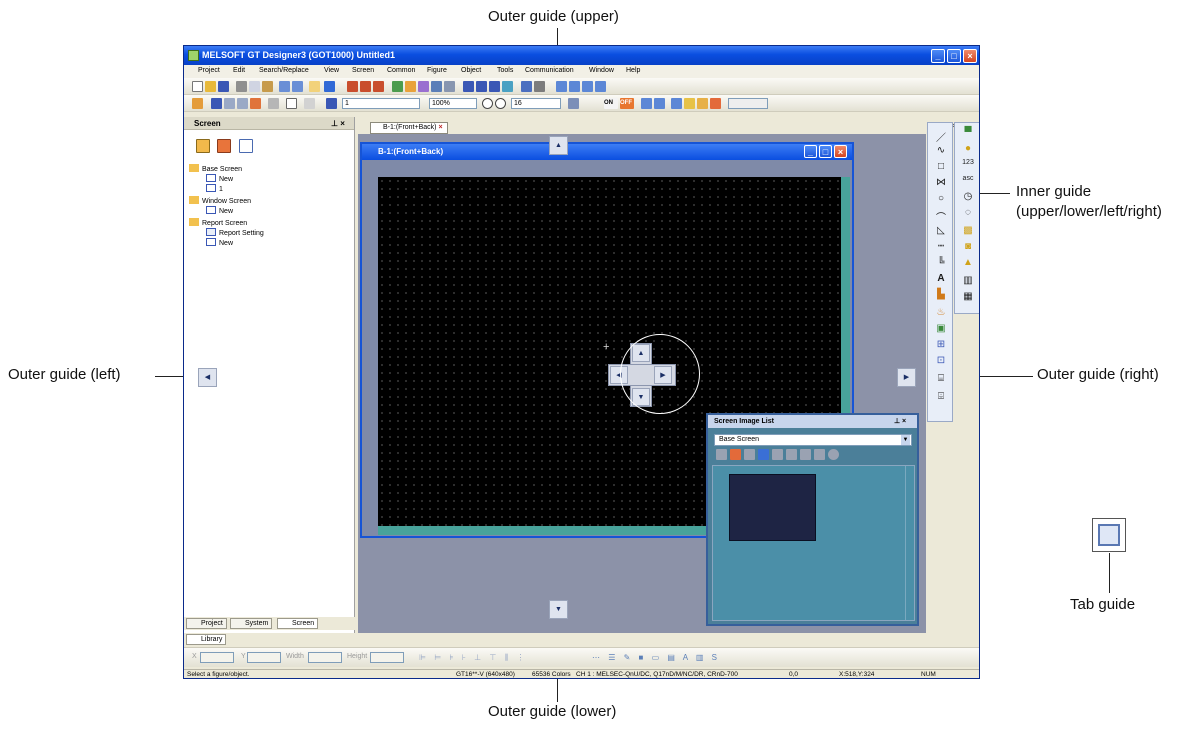  Describe the element at coordinates (197, 86) in the screenshot. I see `new-file-icon` at that location.